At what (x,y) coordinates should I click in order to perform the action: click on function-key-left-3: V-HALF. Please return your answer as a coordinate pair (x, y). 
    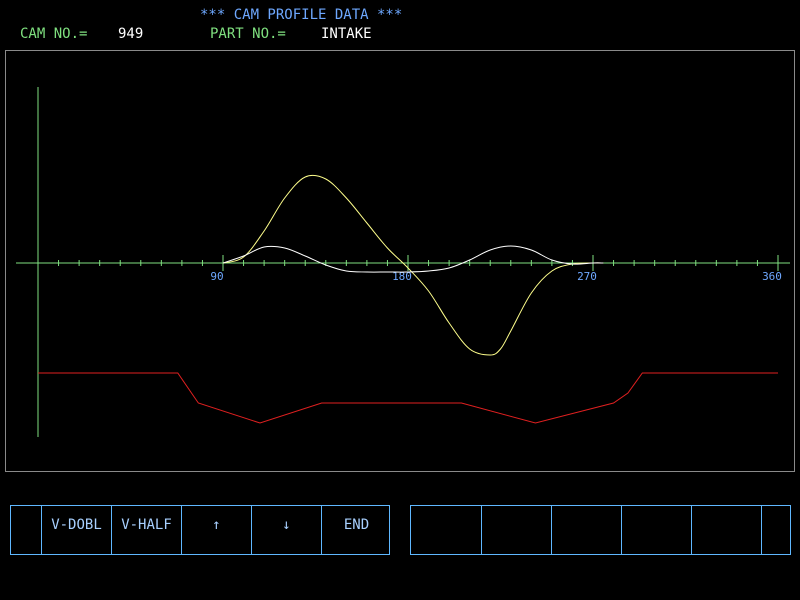
    Looking at the image, I should click on (146, 530).